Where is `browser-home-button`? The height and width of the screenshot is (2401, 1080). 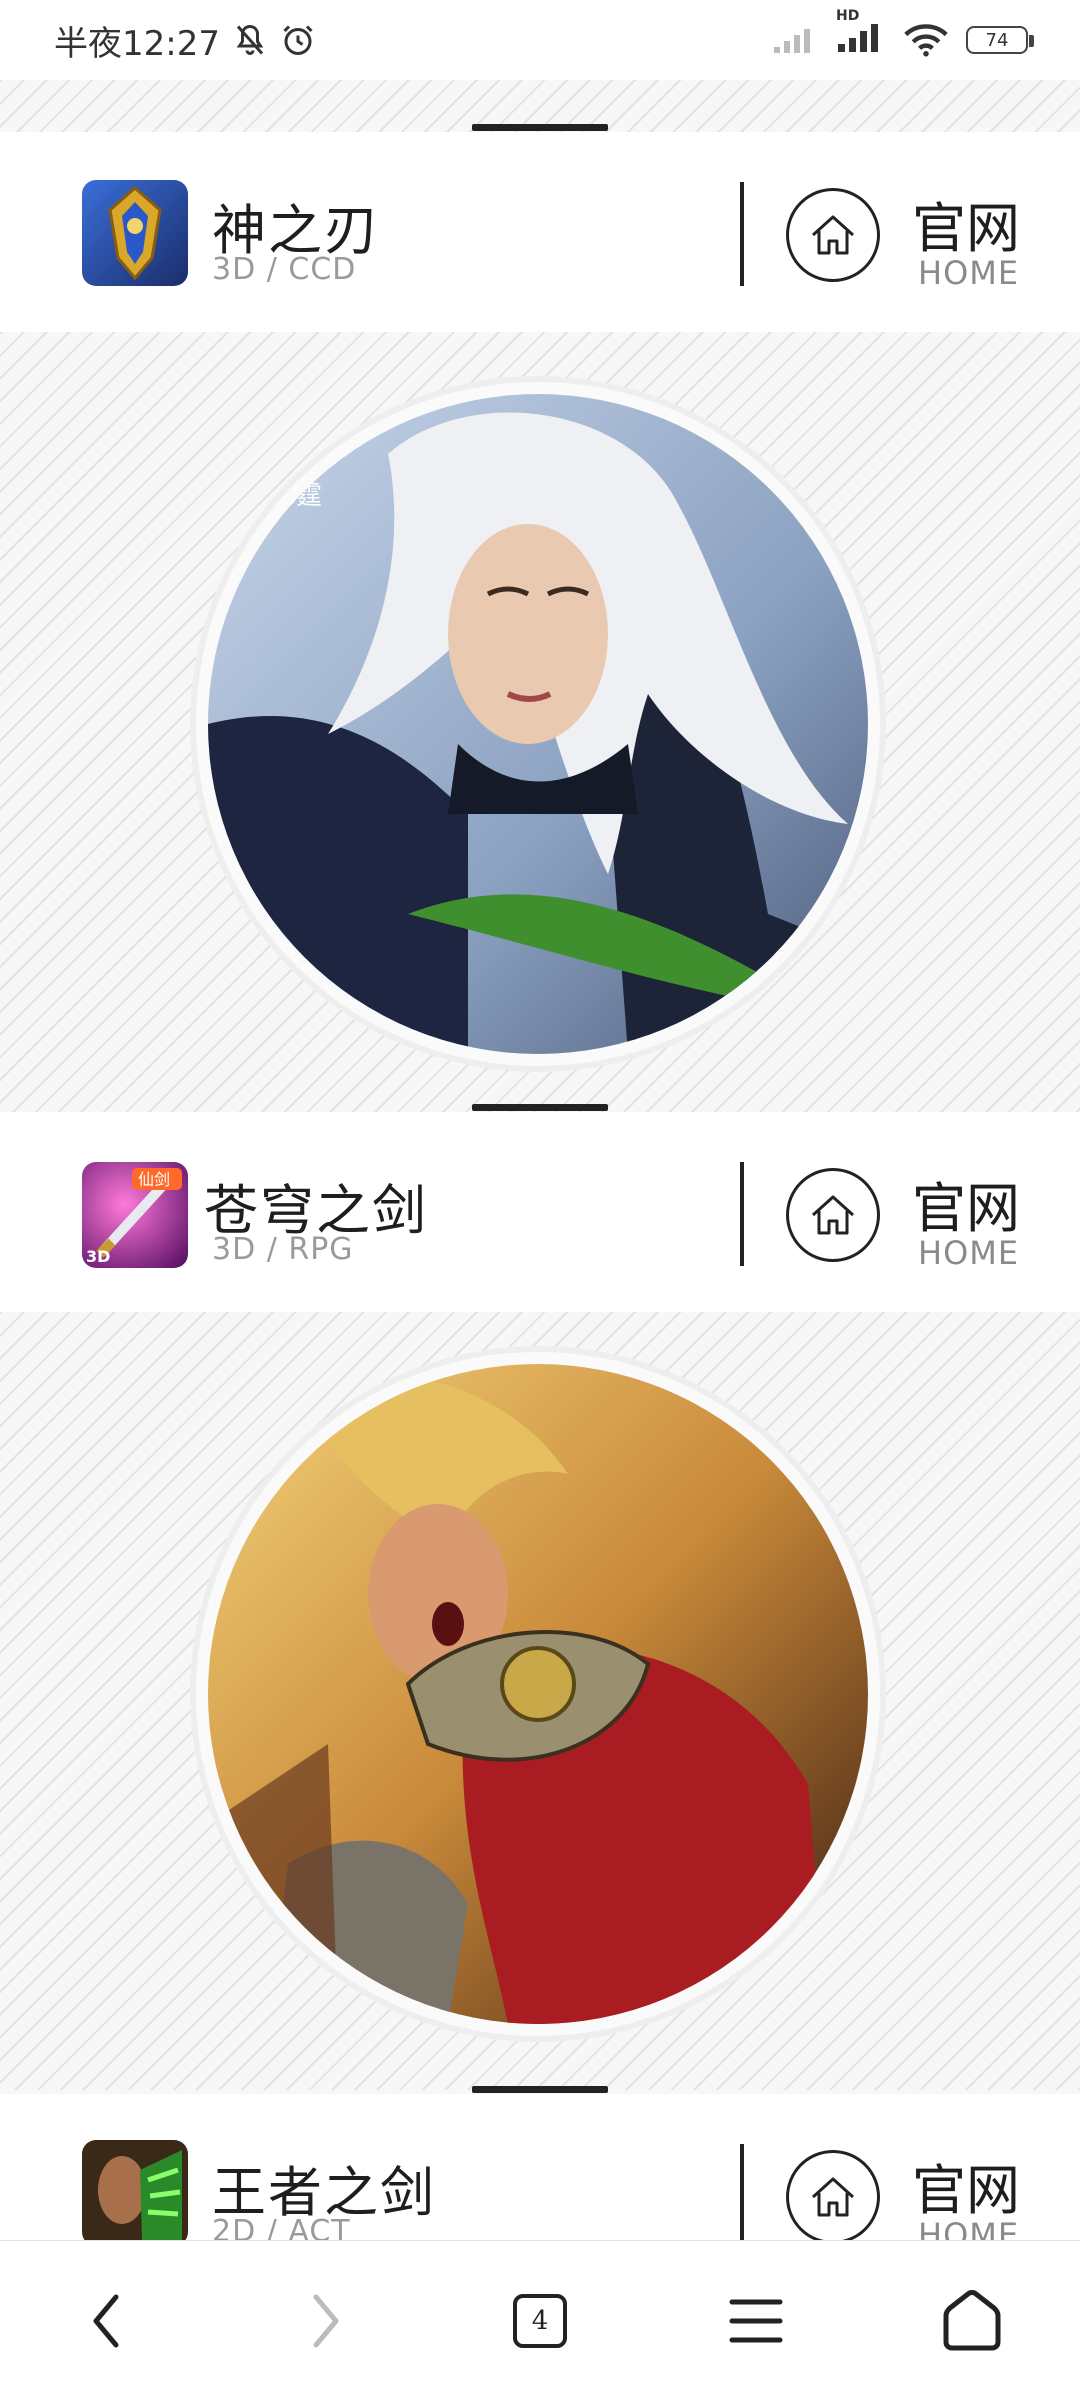 browser-home-button is located at coordinates (972, 2321).